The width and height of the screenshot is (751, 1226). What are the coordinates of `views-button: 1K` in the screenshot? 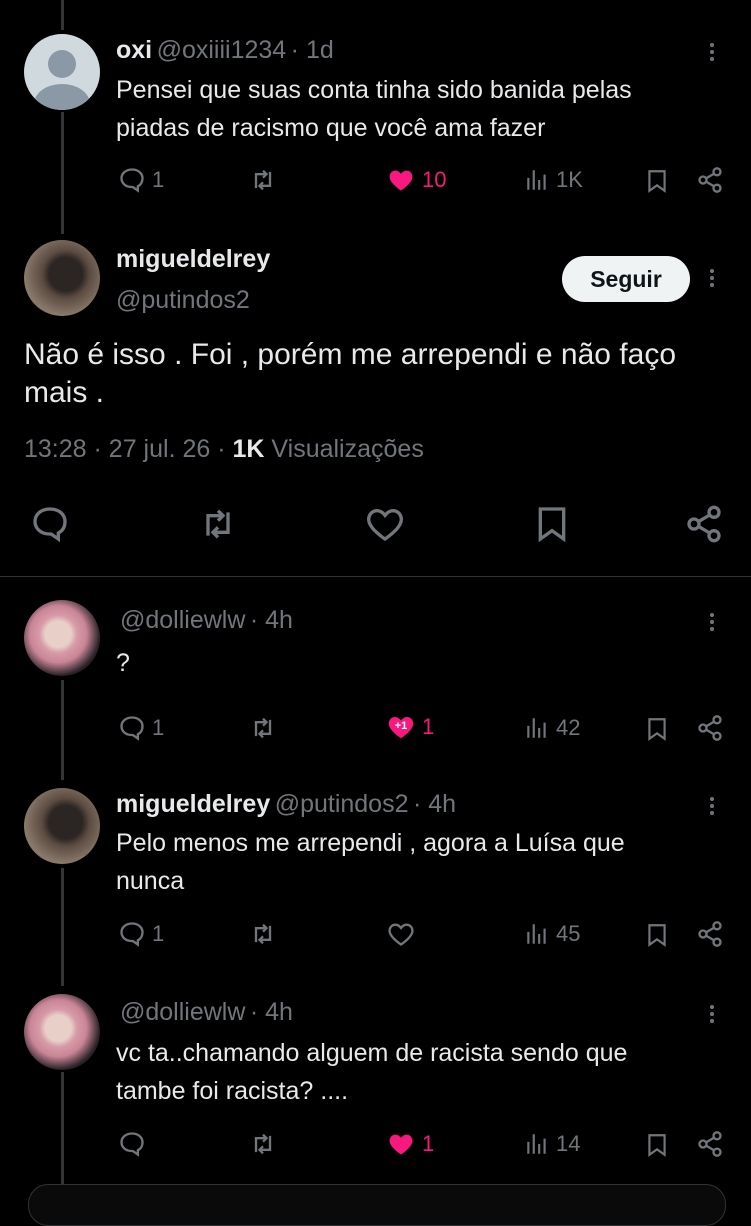 It's located at (553, 180).